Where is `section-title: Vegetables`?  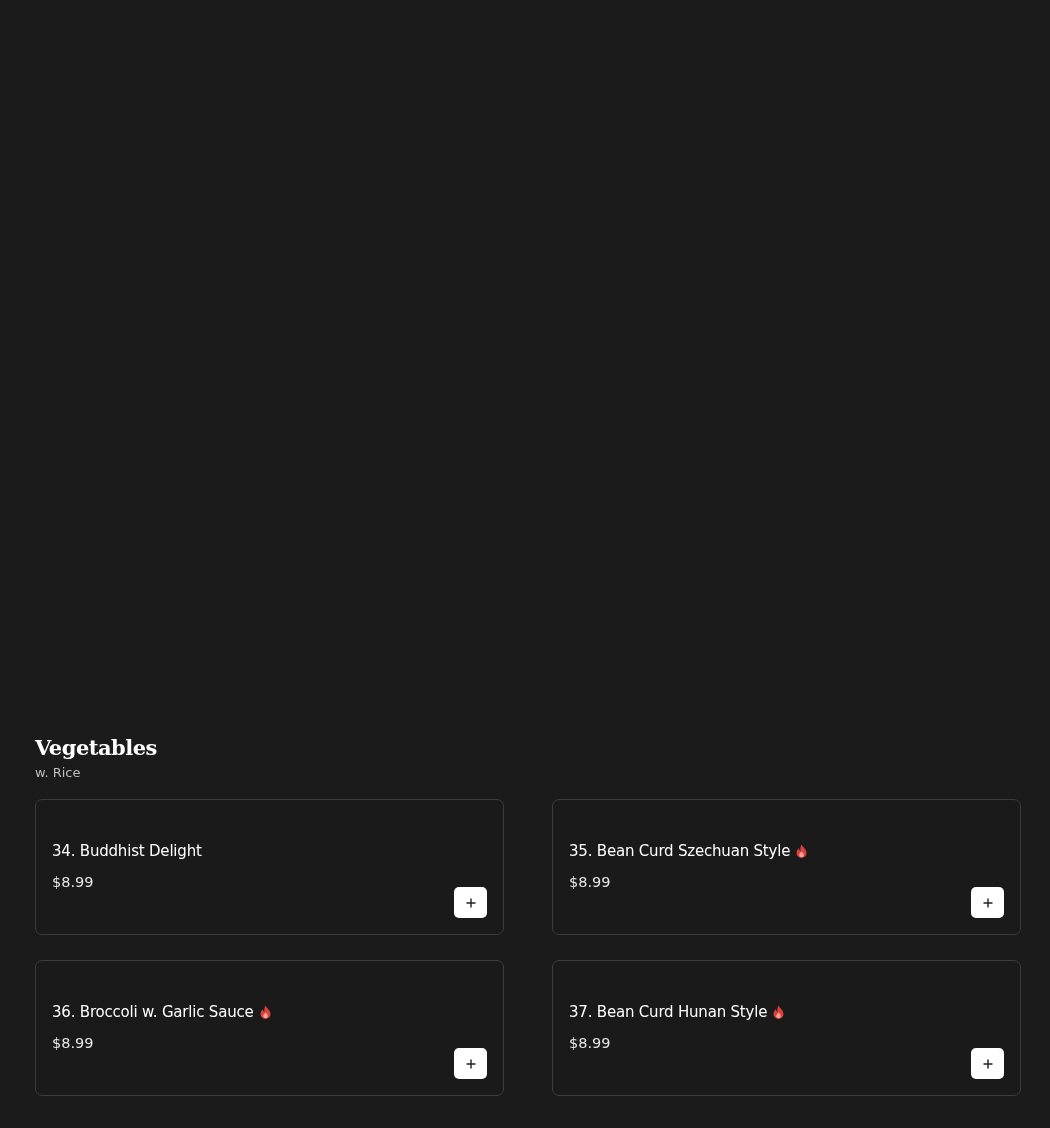 section-title: Vegetables is located at coordinates (96, 748).